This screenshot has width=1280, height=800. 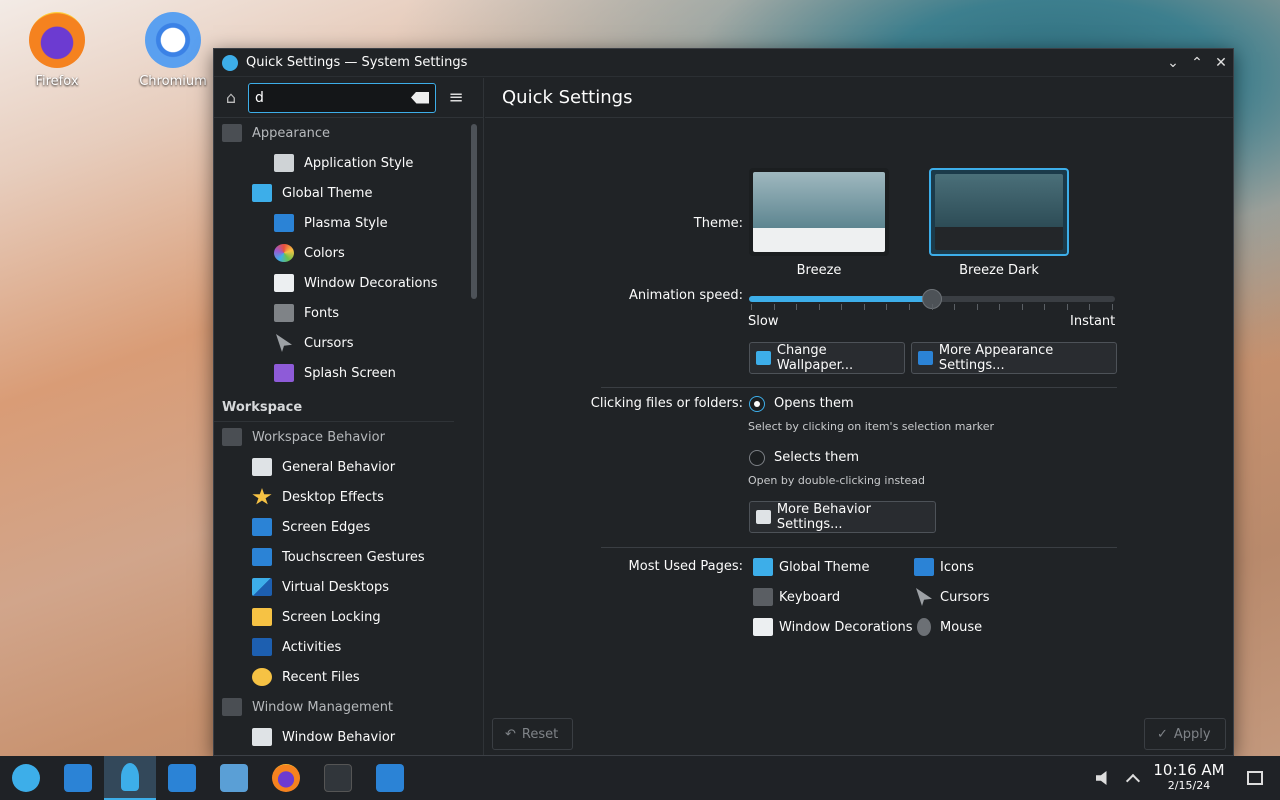 What do you see at coordinates (324, 253) in the screenshot?
I see `sidebar-item-label: Colors` at bounding box center [324, 253].